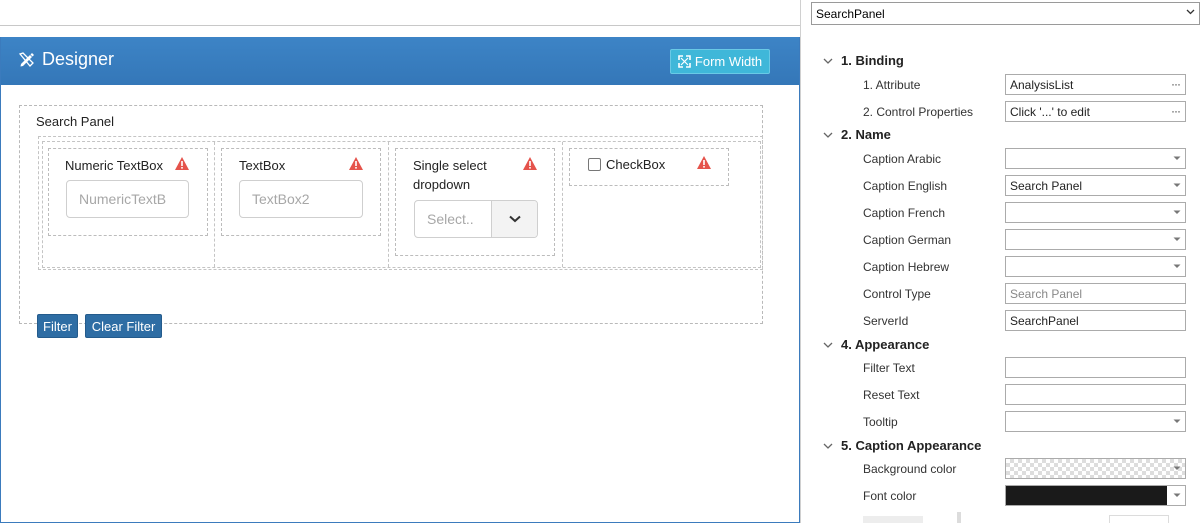 The image size is (1200, 523). I want to click on checkbox-input, so click(594, 164).